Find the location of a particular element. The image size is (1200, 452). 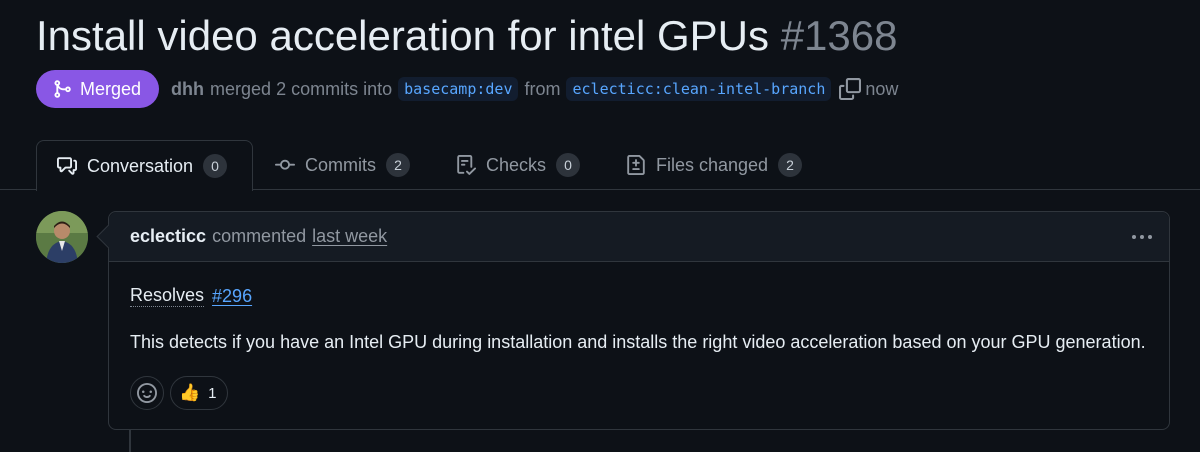

head-branch-link: eclecticc:clean-intel-branch is located at coordinates (699, 89).